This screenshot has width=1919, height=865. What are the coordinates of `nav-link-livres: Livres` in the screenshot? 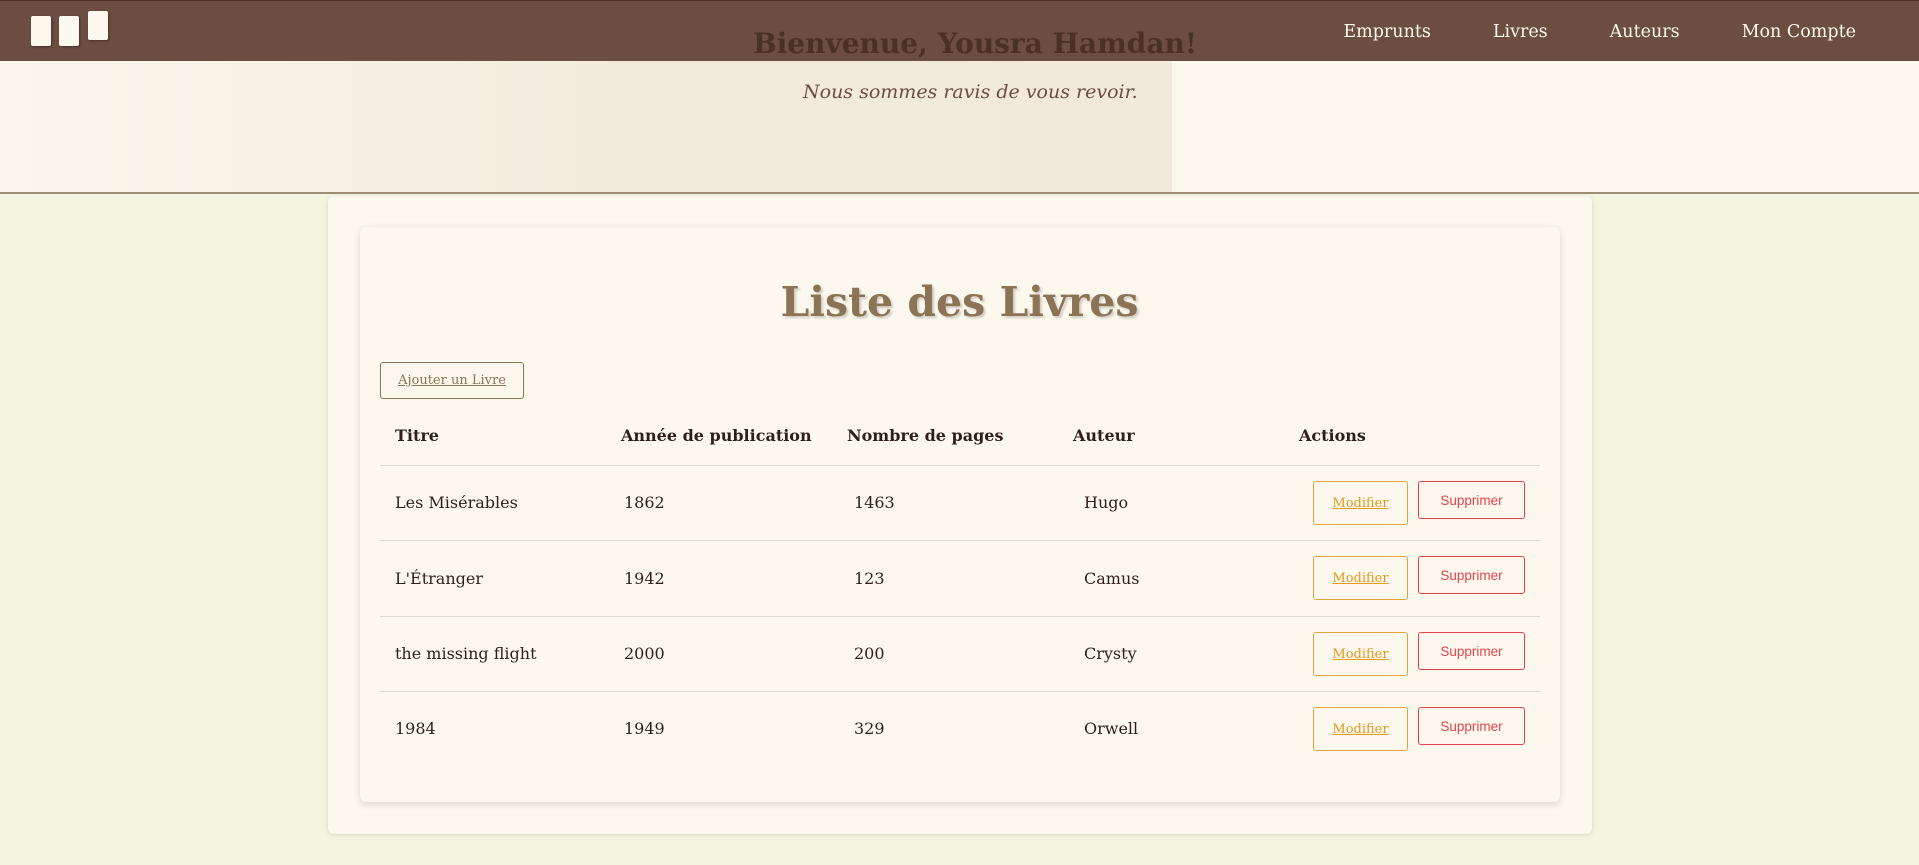 It's located at (1520, 32).